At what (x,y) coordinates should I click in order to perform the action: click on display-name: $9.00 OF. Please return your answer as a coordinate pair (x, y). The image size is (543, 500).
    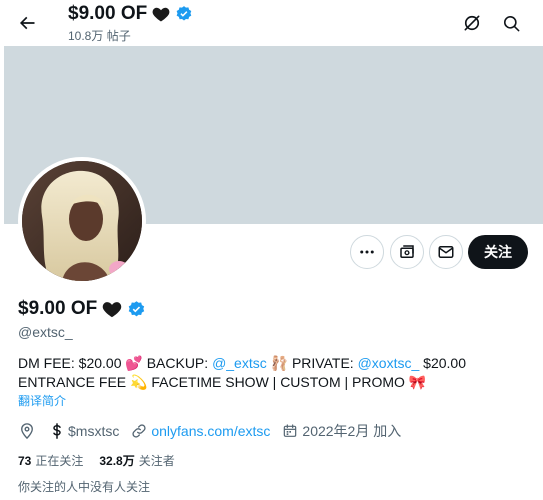
    Looking at the image, I should click on (58, 308).